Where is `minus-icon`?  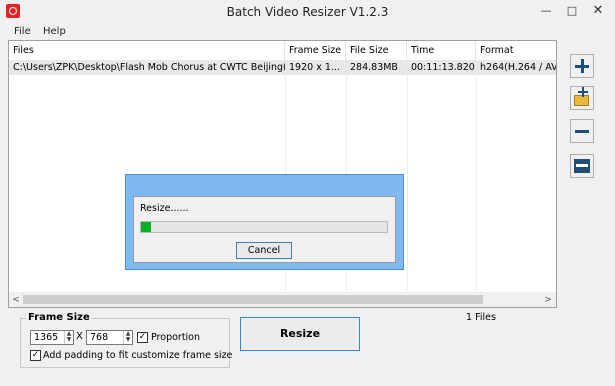
minus-icon is located at coordinates (582, 131).